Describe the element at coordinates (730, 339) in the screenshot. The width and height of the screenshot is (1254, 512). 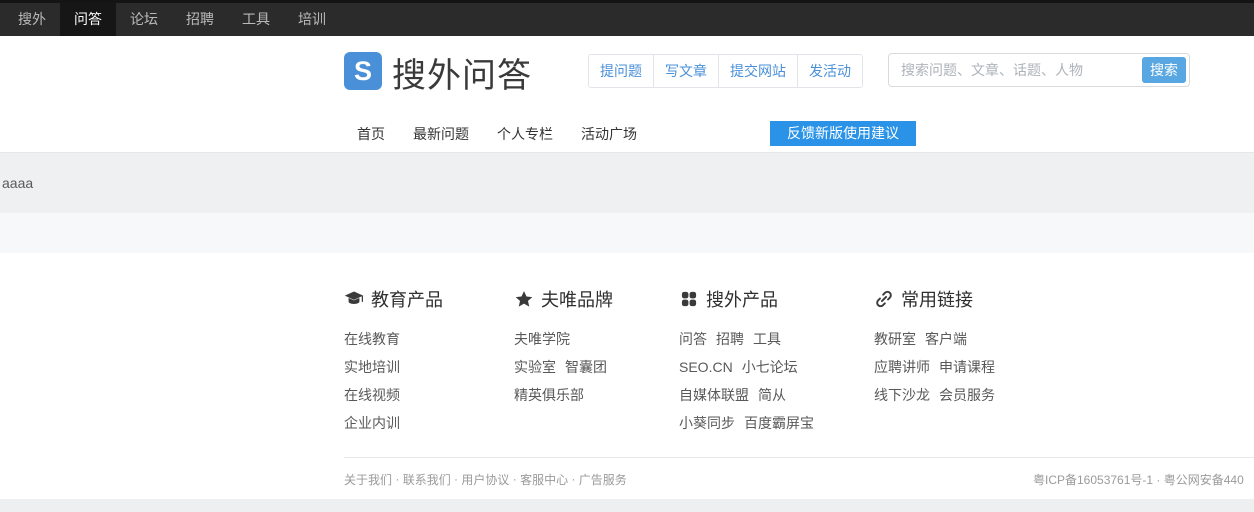
I see `footer-link: 招聘` at that location.